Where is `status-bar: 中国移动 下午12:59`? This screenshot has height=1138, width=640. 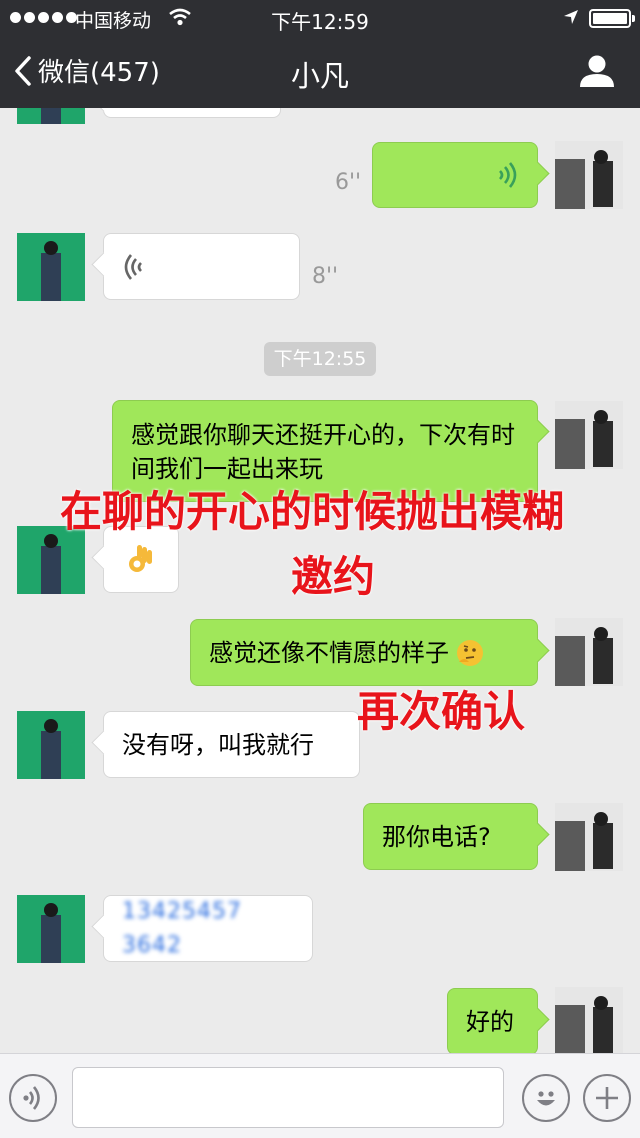
status-bar: 中国移动 下午12:59 is located at coordinates (320, 18).